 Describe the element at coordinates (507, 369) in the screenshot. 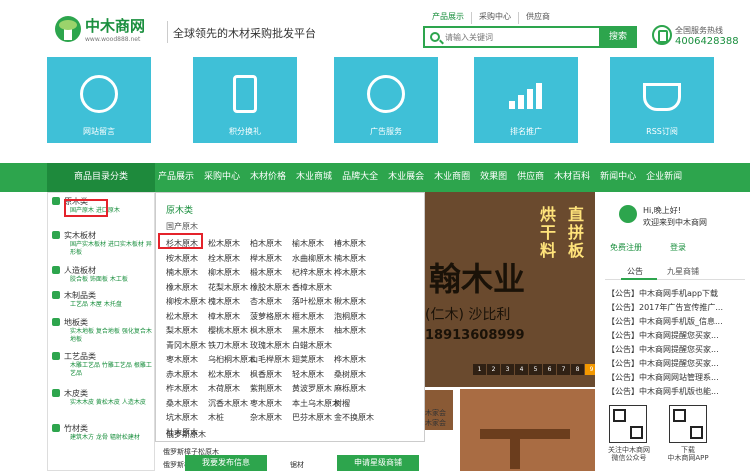

I see `pager-dot: 3` at that location.